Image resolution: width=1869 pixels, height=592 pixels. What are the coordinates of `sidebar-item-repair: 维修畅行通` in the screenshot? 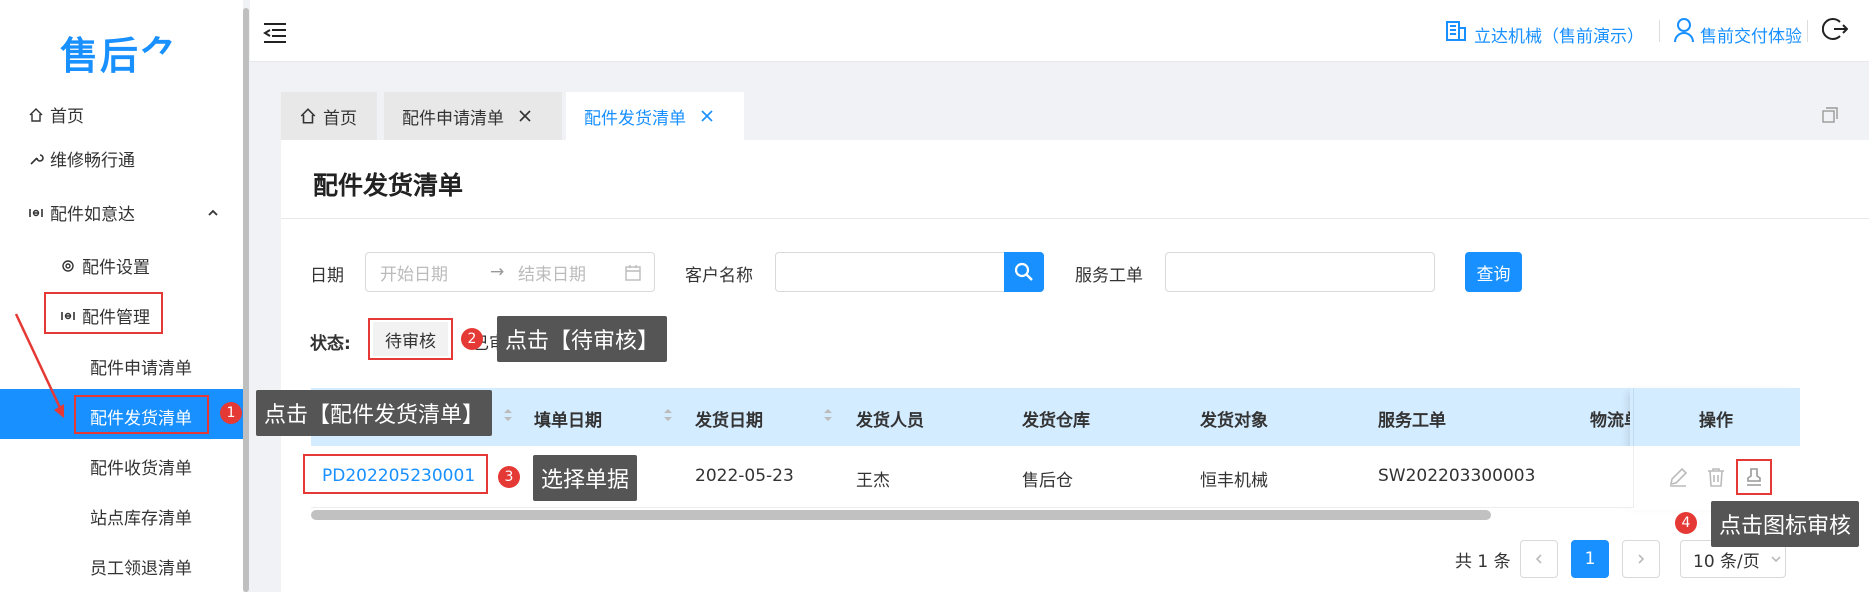 It's located at (81, 158).